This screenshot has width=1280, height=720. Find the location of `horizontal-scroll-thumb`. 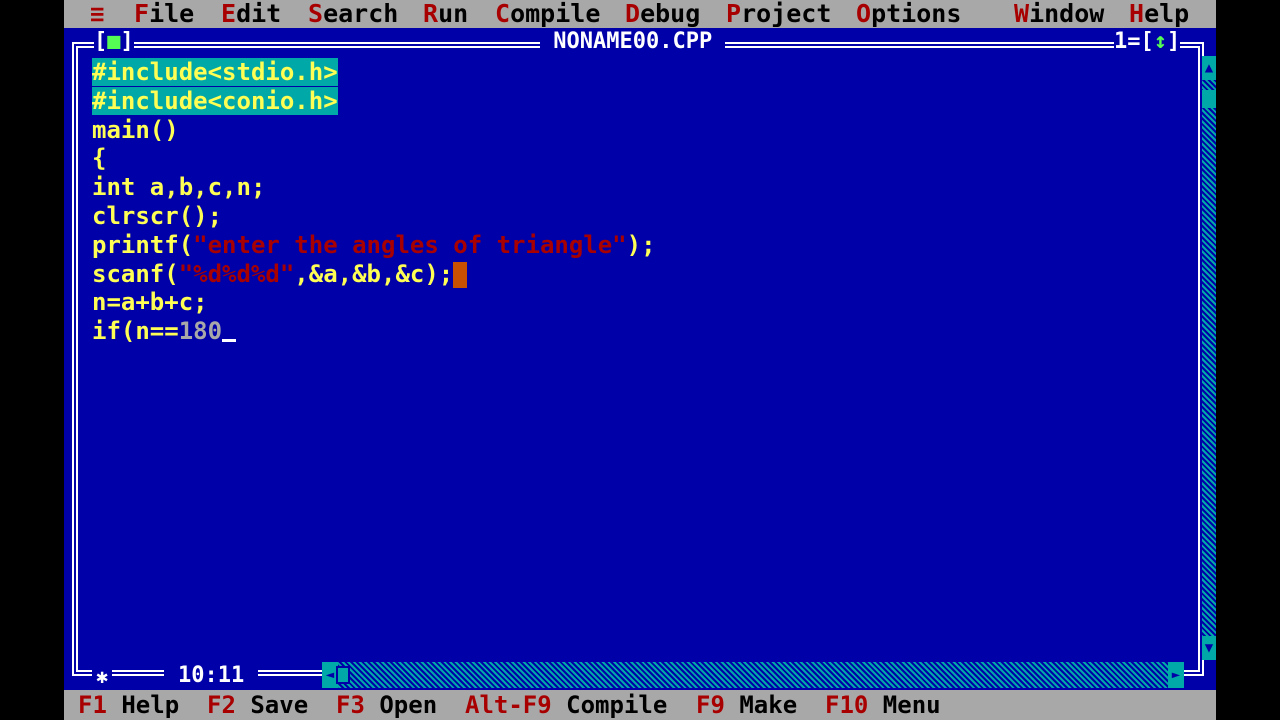

horizontal-scroll-thumb is located at coordinates (343, 675).